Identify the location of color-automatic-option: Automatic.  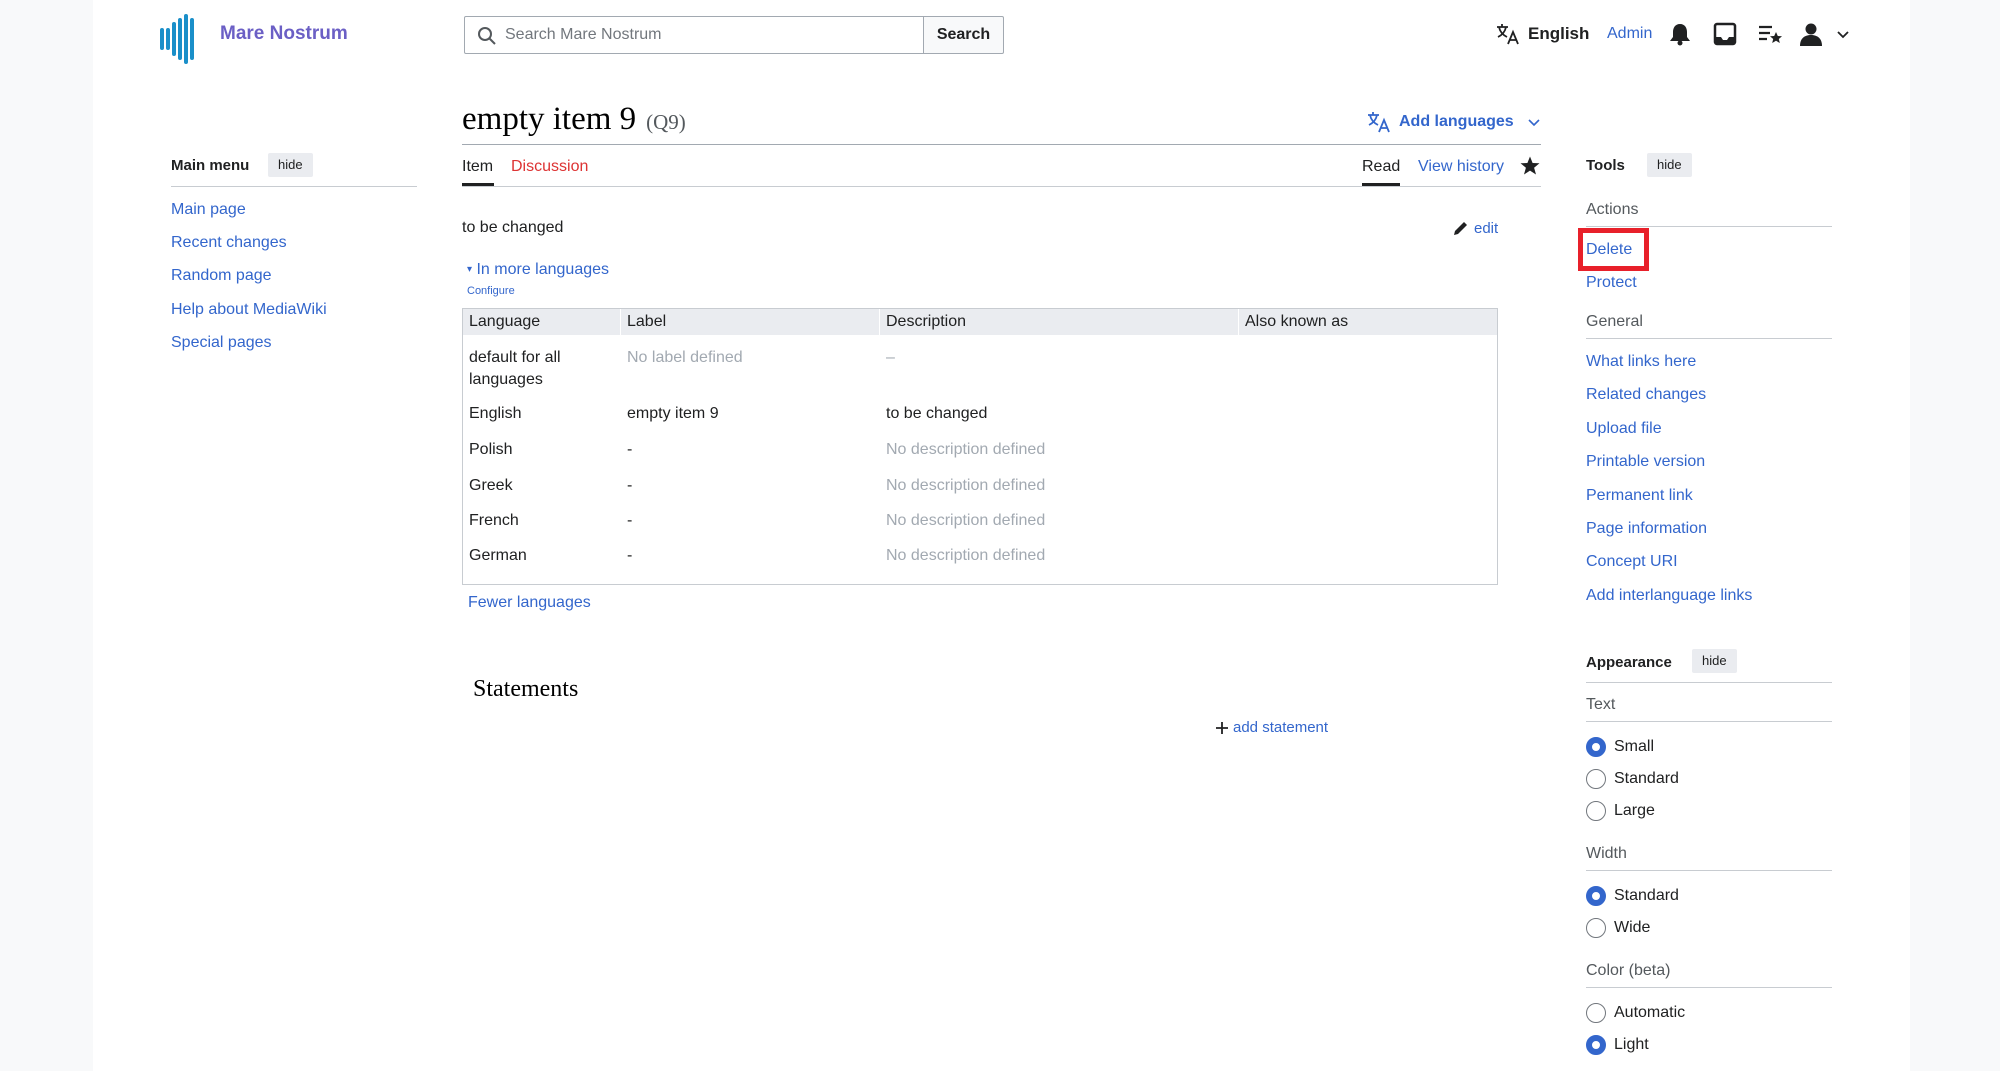
(1635, 1013).